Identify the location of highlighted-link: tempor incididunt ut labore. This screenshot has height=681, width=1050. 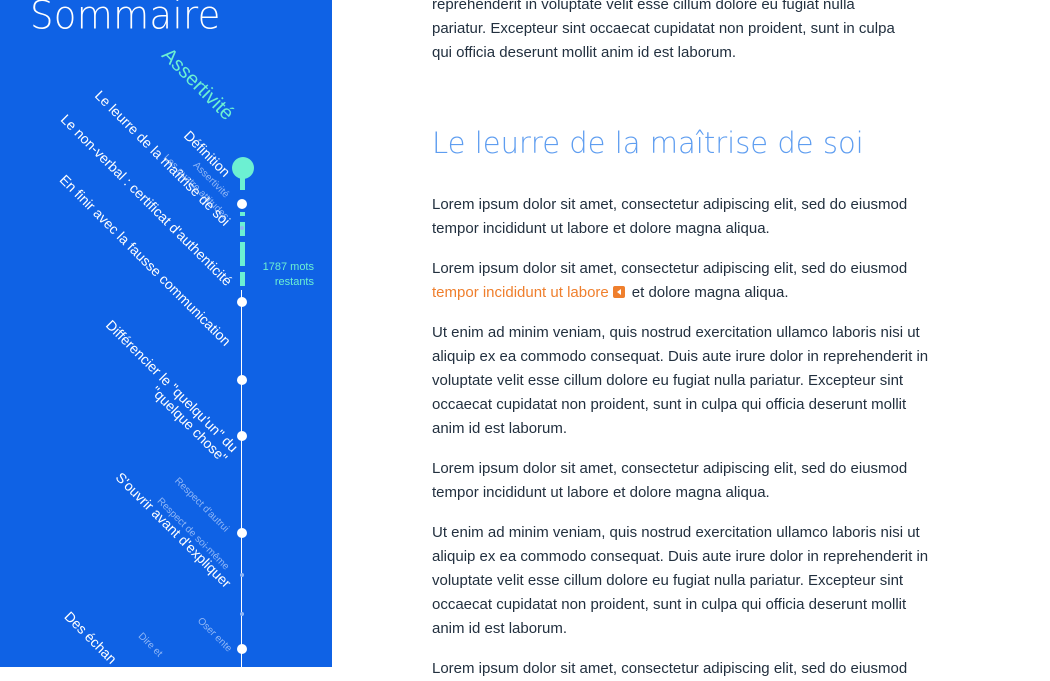
(520, 292).